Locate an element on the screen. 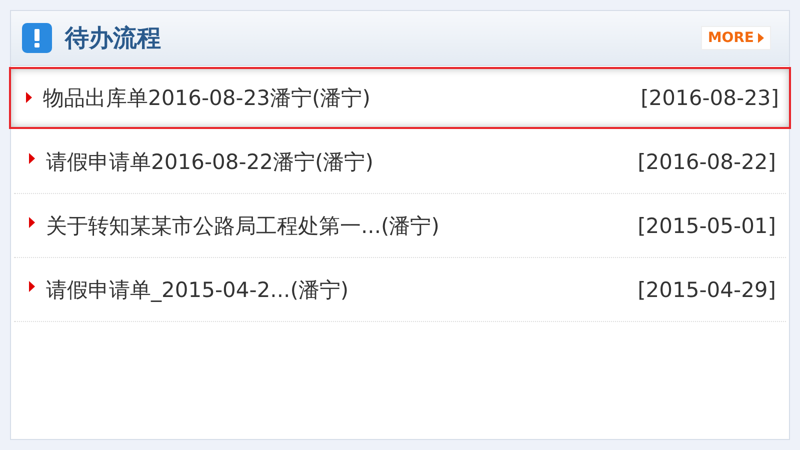  list-item: 请假申请单2016-08-22潘宁(潘宁) [2016-08-22] is located at coordinates (400, 162).